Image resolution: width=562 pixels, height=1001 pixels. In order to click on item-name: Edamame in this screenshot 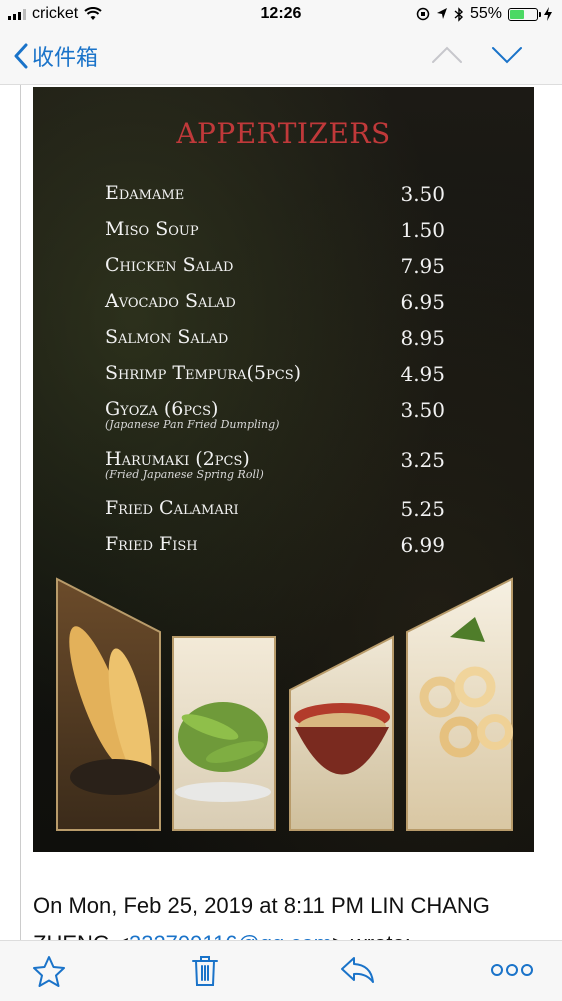, I will do `click(145, 193)`.